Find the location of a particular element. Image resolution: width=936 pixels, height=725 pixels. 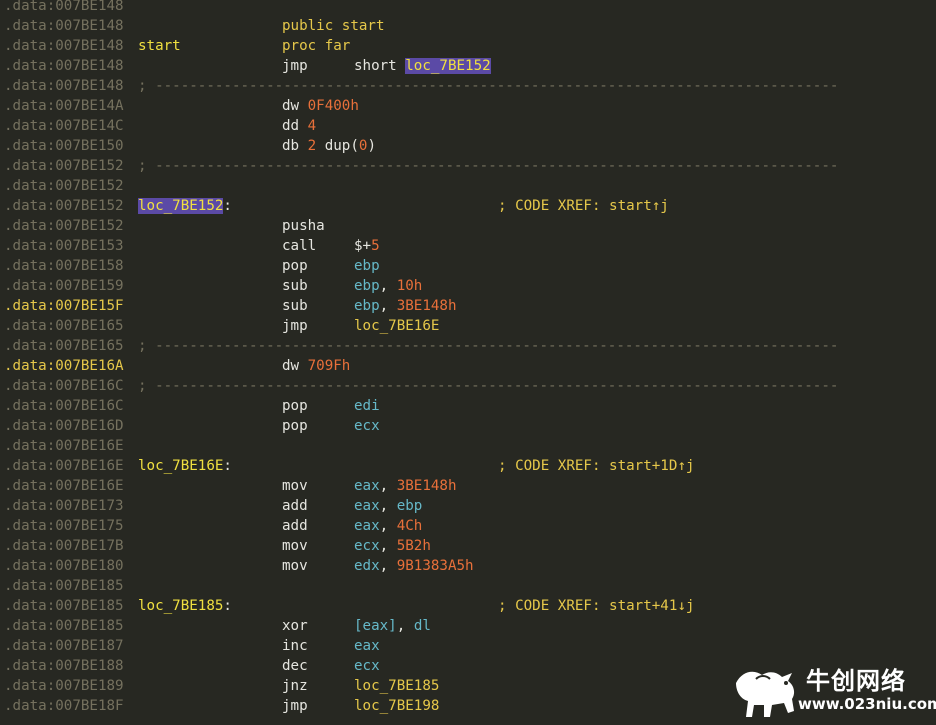

watermark-url: www.023niu.com is located at coordinates (867, 704).